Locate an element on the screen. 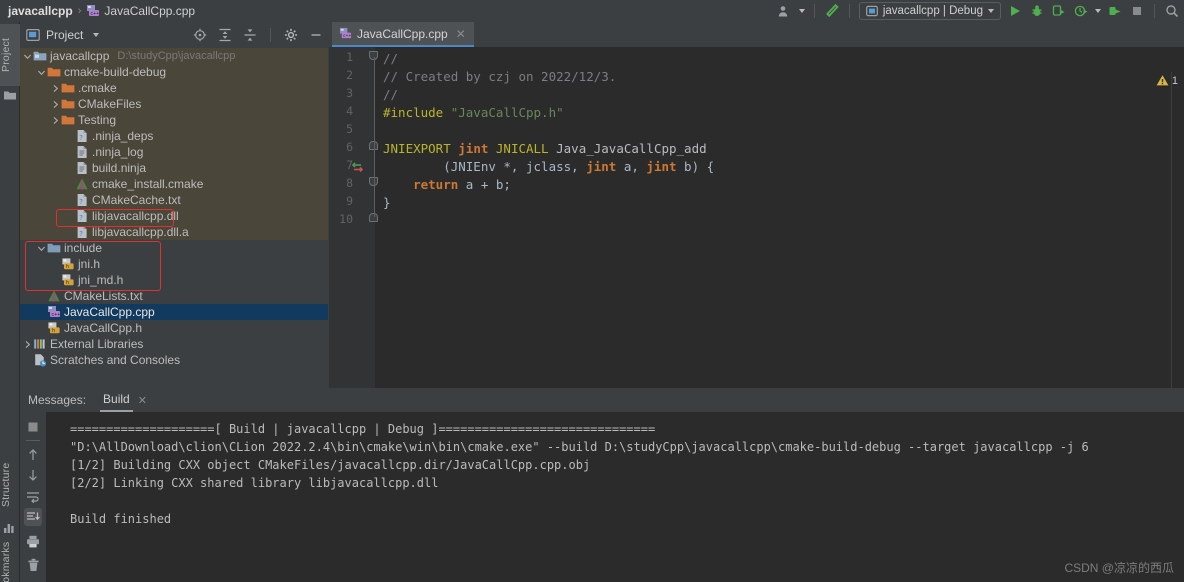 The height and width of the screenshot is (582, 1184). collapse-all-icon is located at coordinates (250, 35).